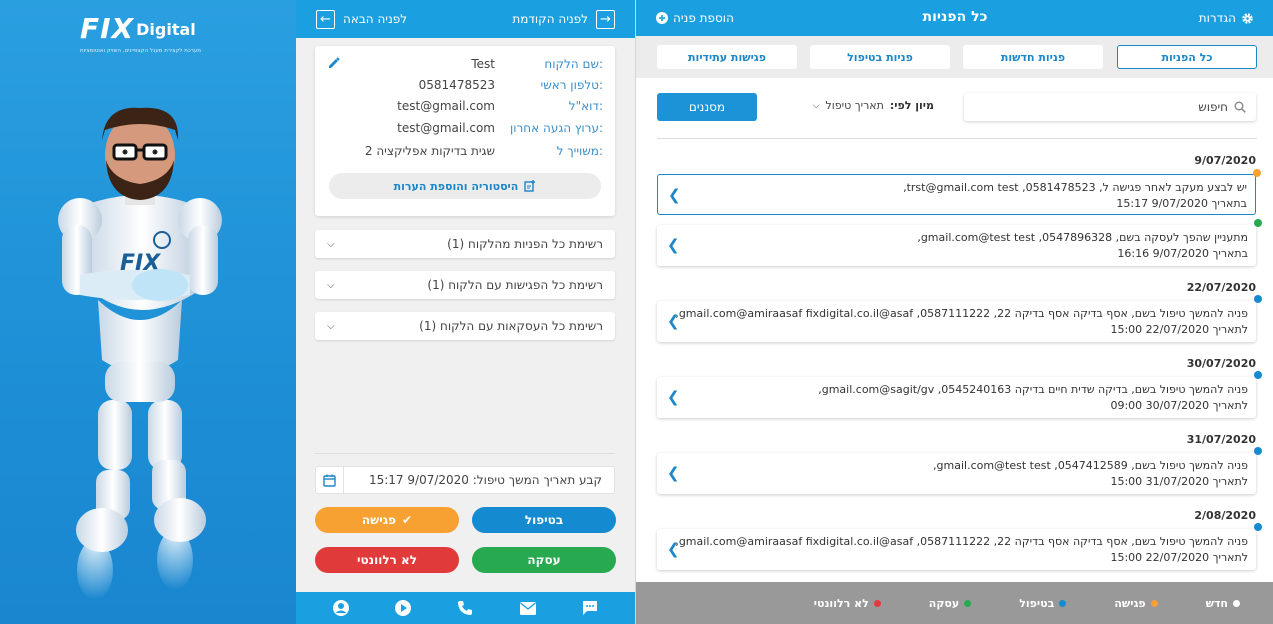 This screenshot has width=1273, height=624. What do you see at coordinates (341, 608) in the screenshot?
I see `user-circle-icon` at bounding box center [341, 608].